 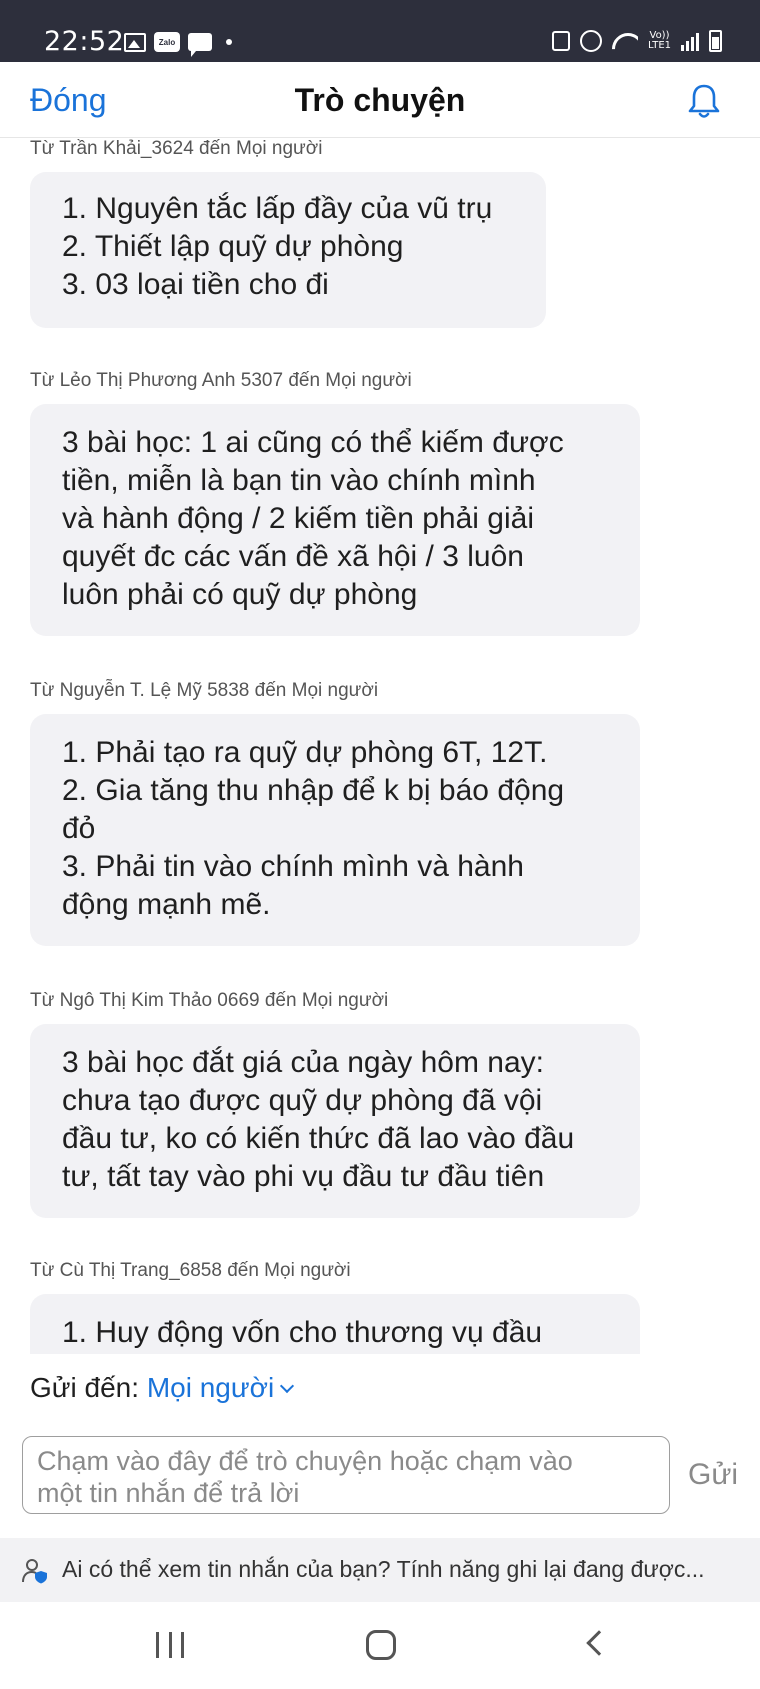 I want to click on alarm-icon, so click(x=591, y=41).